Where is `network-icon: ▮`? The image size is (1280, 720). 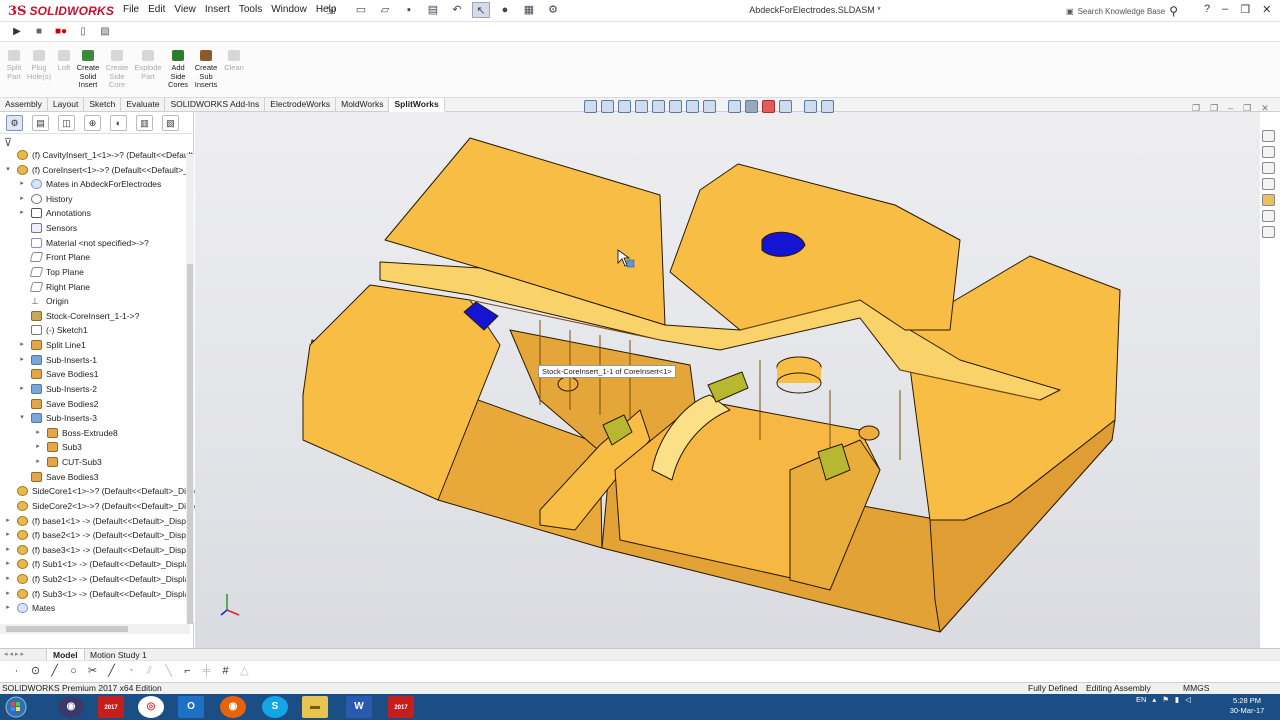
network-icon: ▮ is located at coordinates (1177, 699).